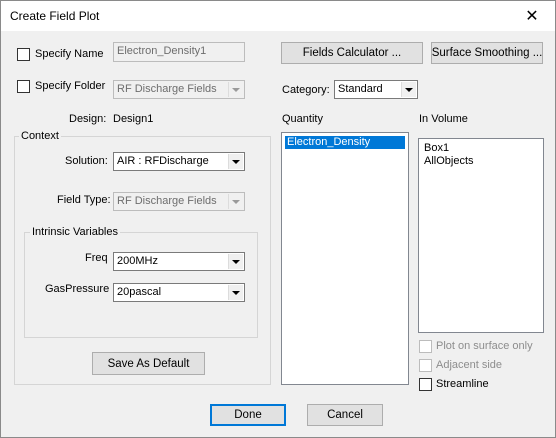 This screenshot has width=556, height=438. What do you see at coordinates (345, 258) in the screenshot?
I see `quantity-list: Electron_Density` at bounding box center [345, 258].